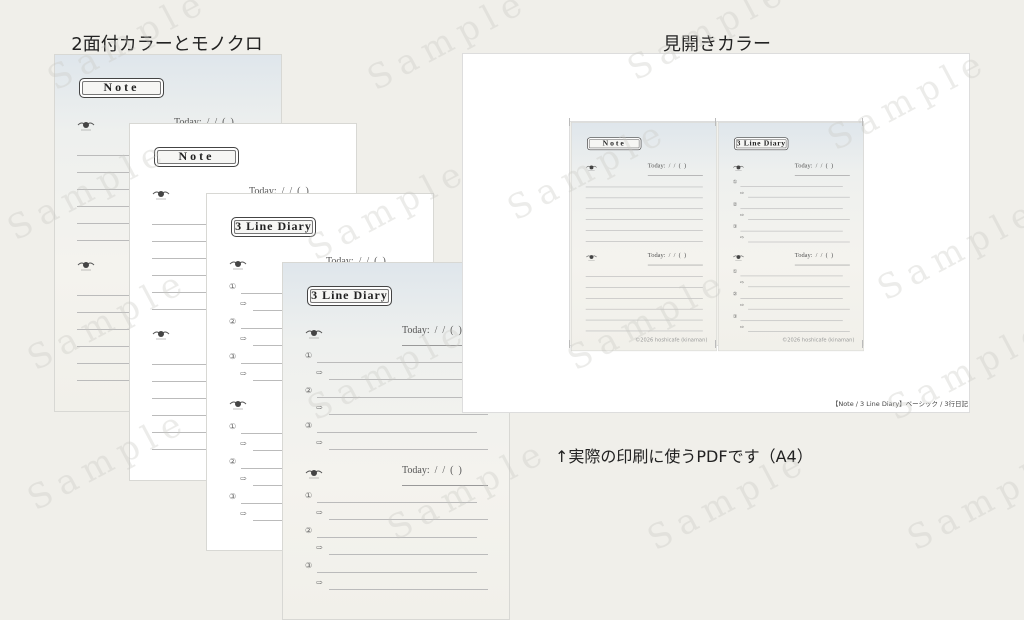 This screenshot has width=1024, height=620. I want to click on watermark-text: Sample, so click(962, 500).